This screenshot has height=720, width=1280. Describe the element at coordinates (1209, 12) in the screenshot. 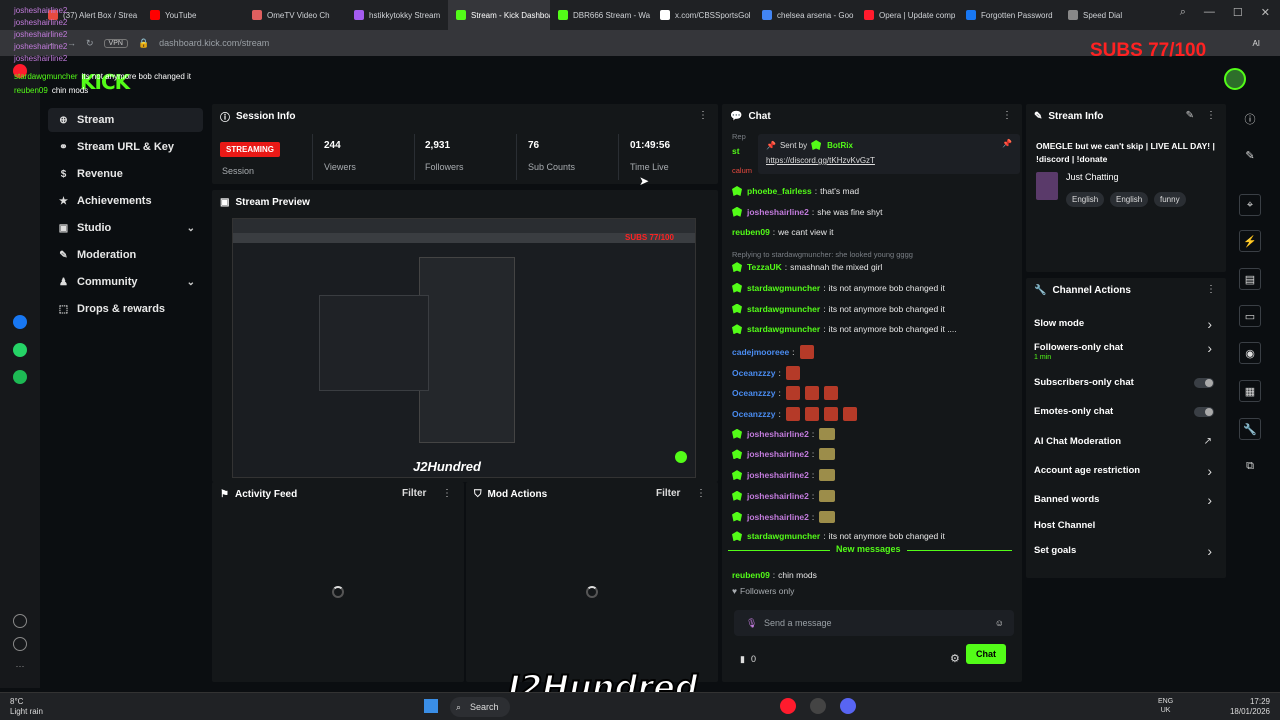

I see `minimize-icon: —` at that location.